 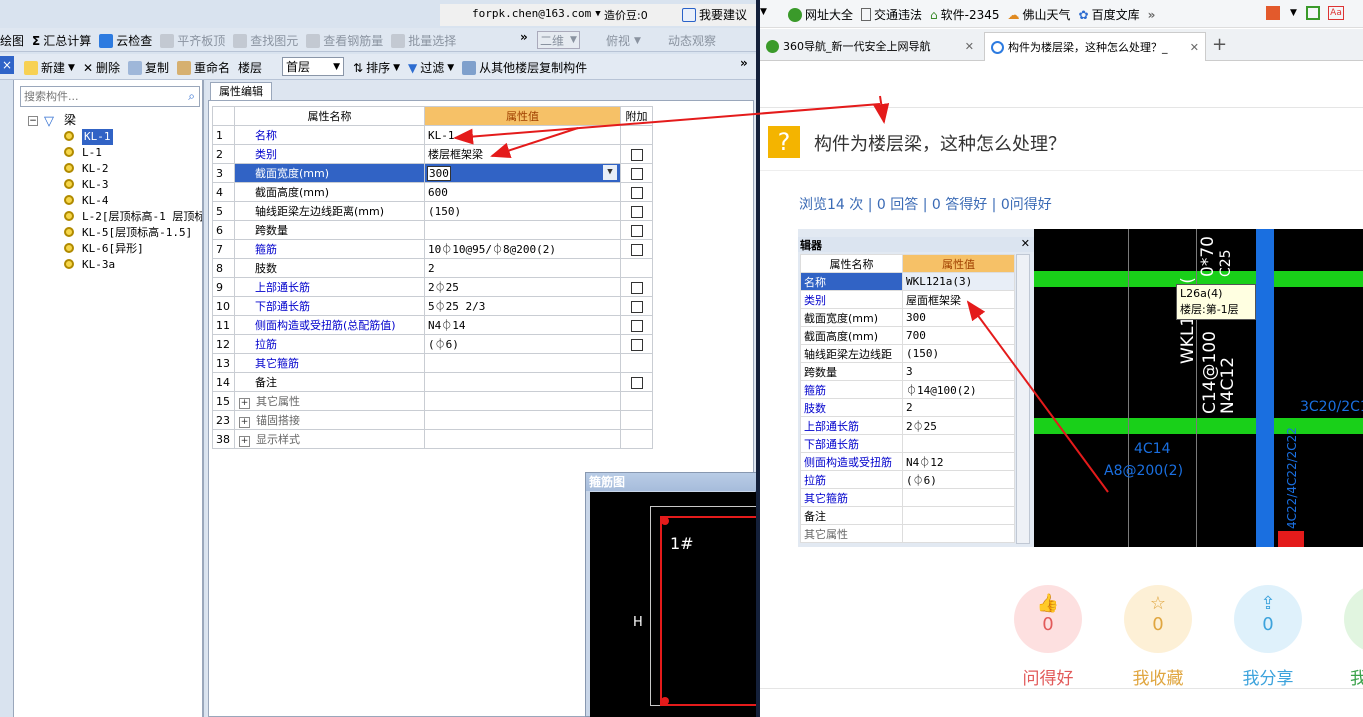 I want to click on arrow-to-title, so click(x=881, y=109).